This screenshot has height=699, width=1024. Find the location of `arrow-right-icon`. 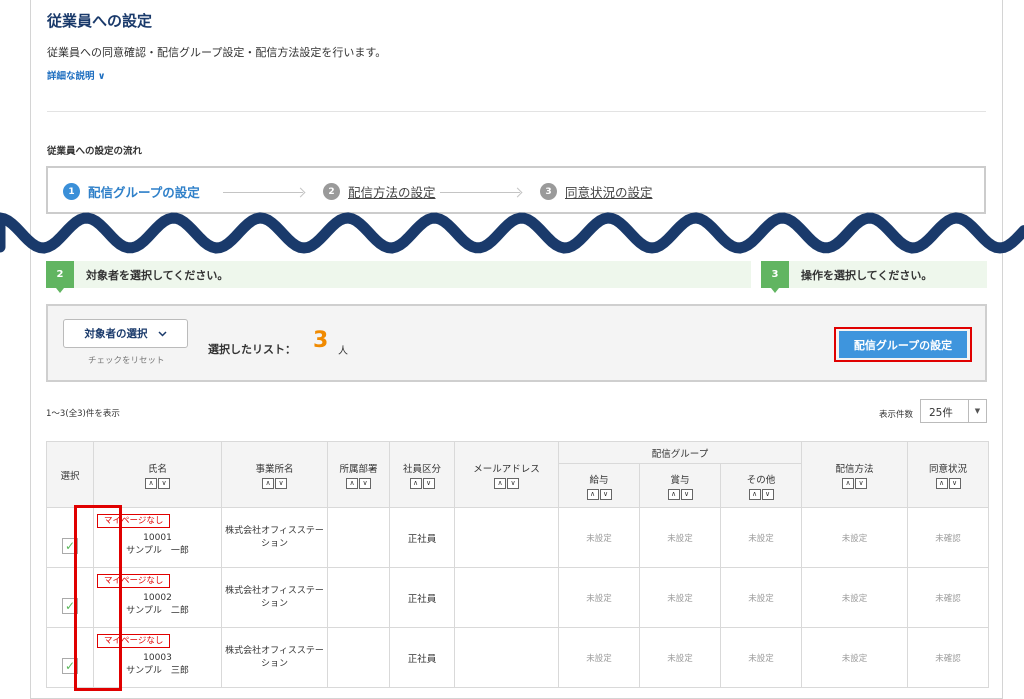

arrow-right-icon is located at coordinates (263, 192).